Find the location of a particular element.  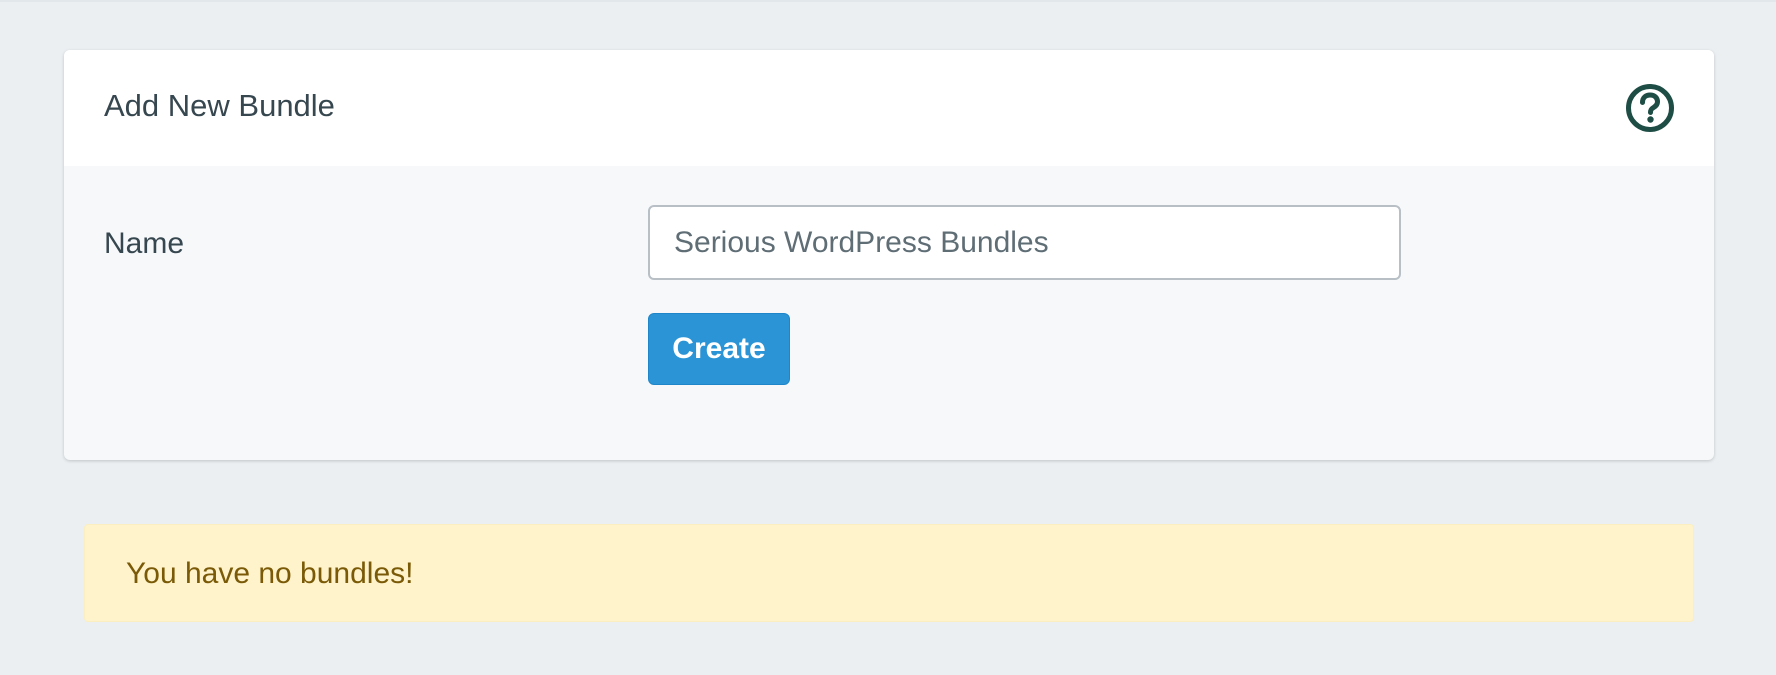

name-input is located at coordinates (1024, 242).